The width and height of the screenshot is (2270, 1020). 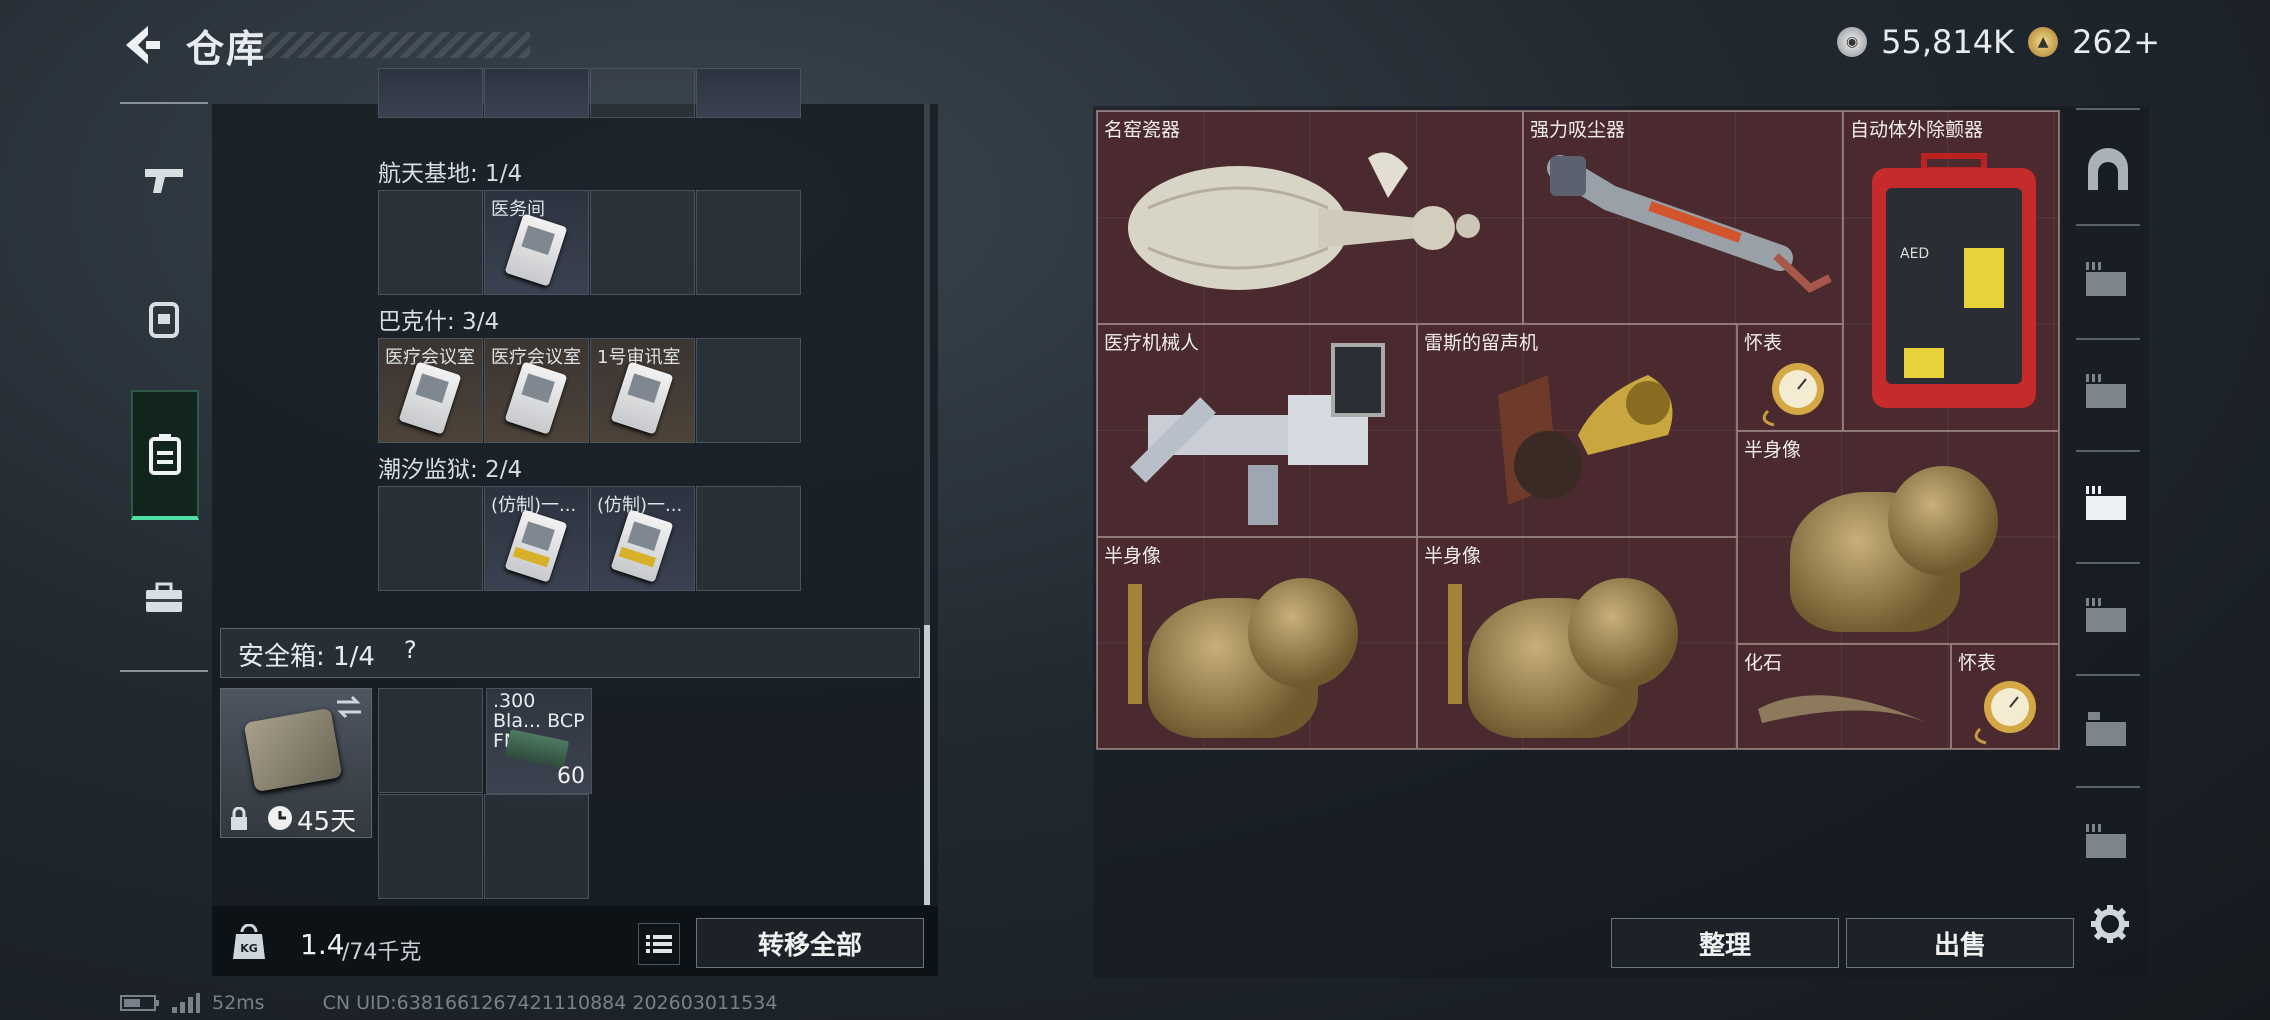 I want to click on settings-gear-icon, so click(x=2110, y=924).